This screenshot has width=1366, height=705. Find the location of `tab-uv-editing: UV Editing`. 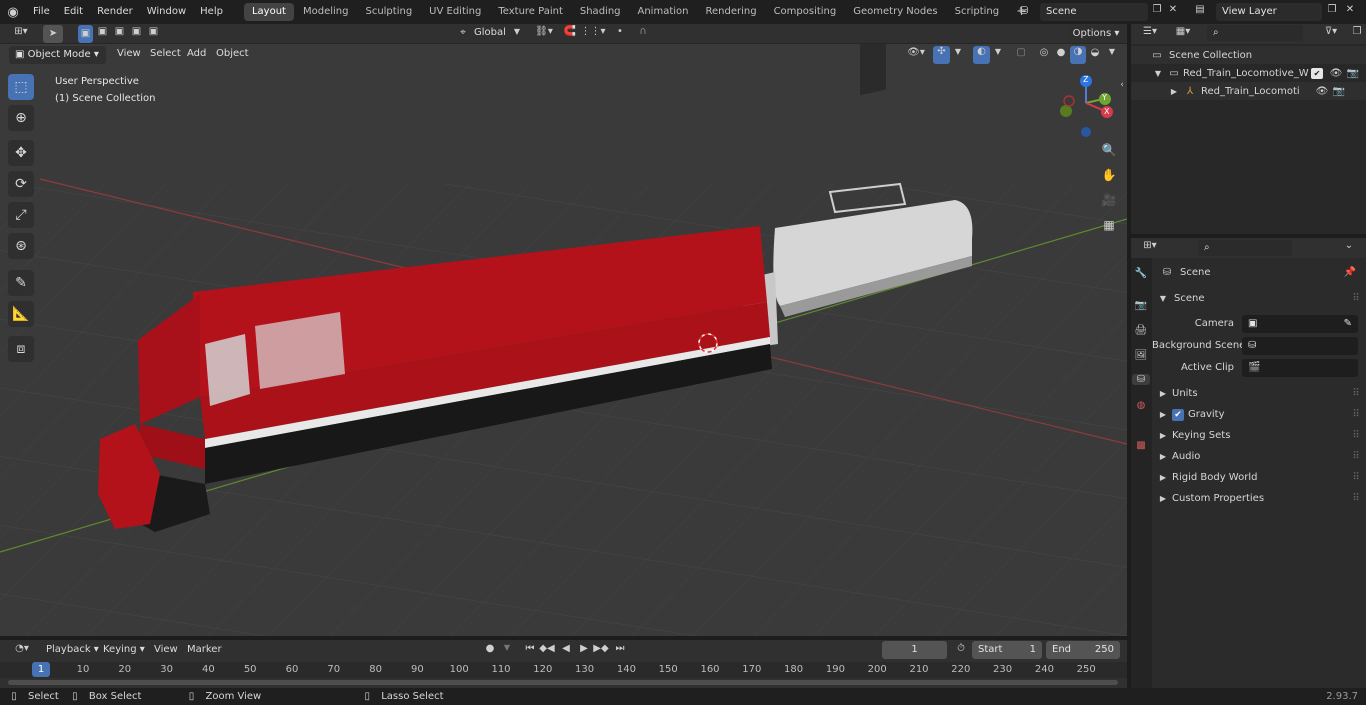

tab-uv-editing: UV Editing is located at coordinates (455, 12).